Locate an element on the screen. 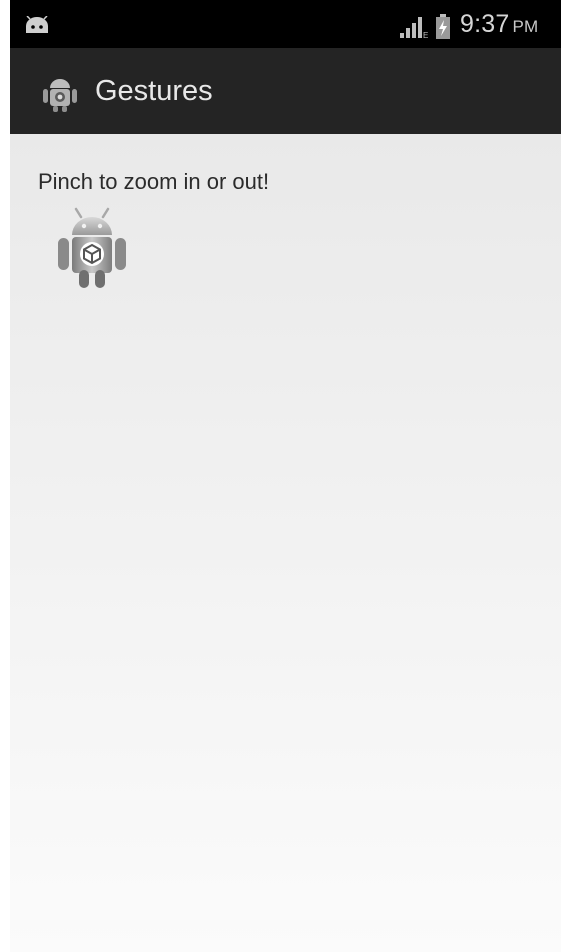  battery-charging-icon is located at coordinates (443, 26).